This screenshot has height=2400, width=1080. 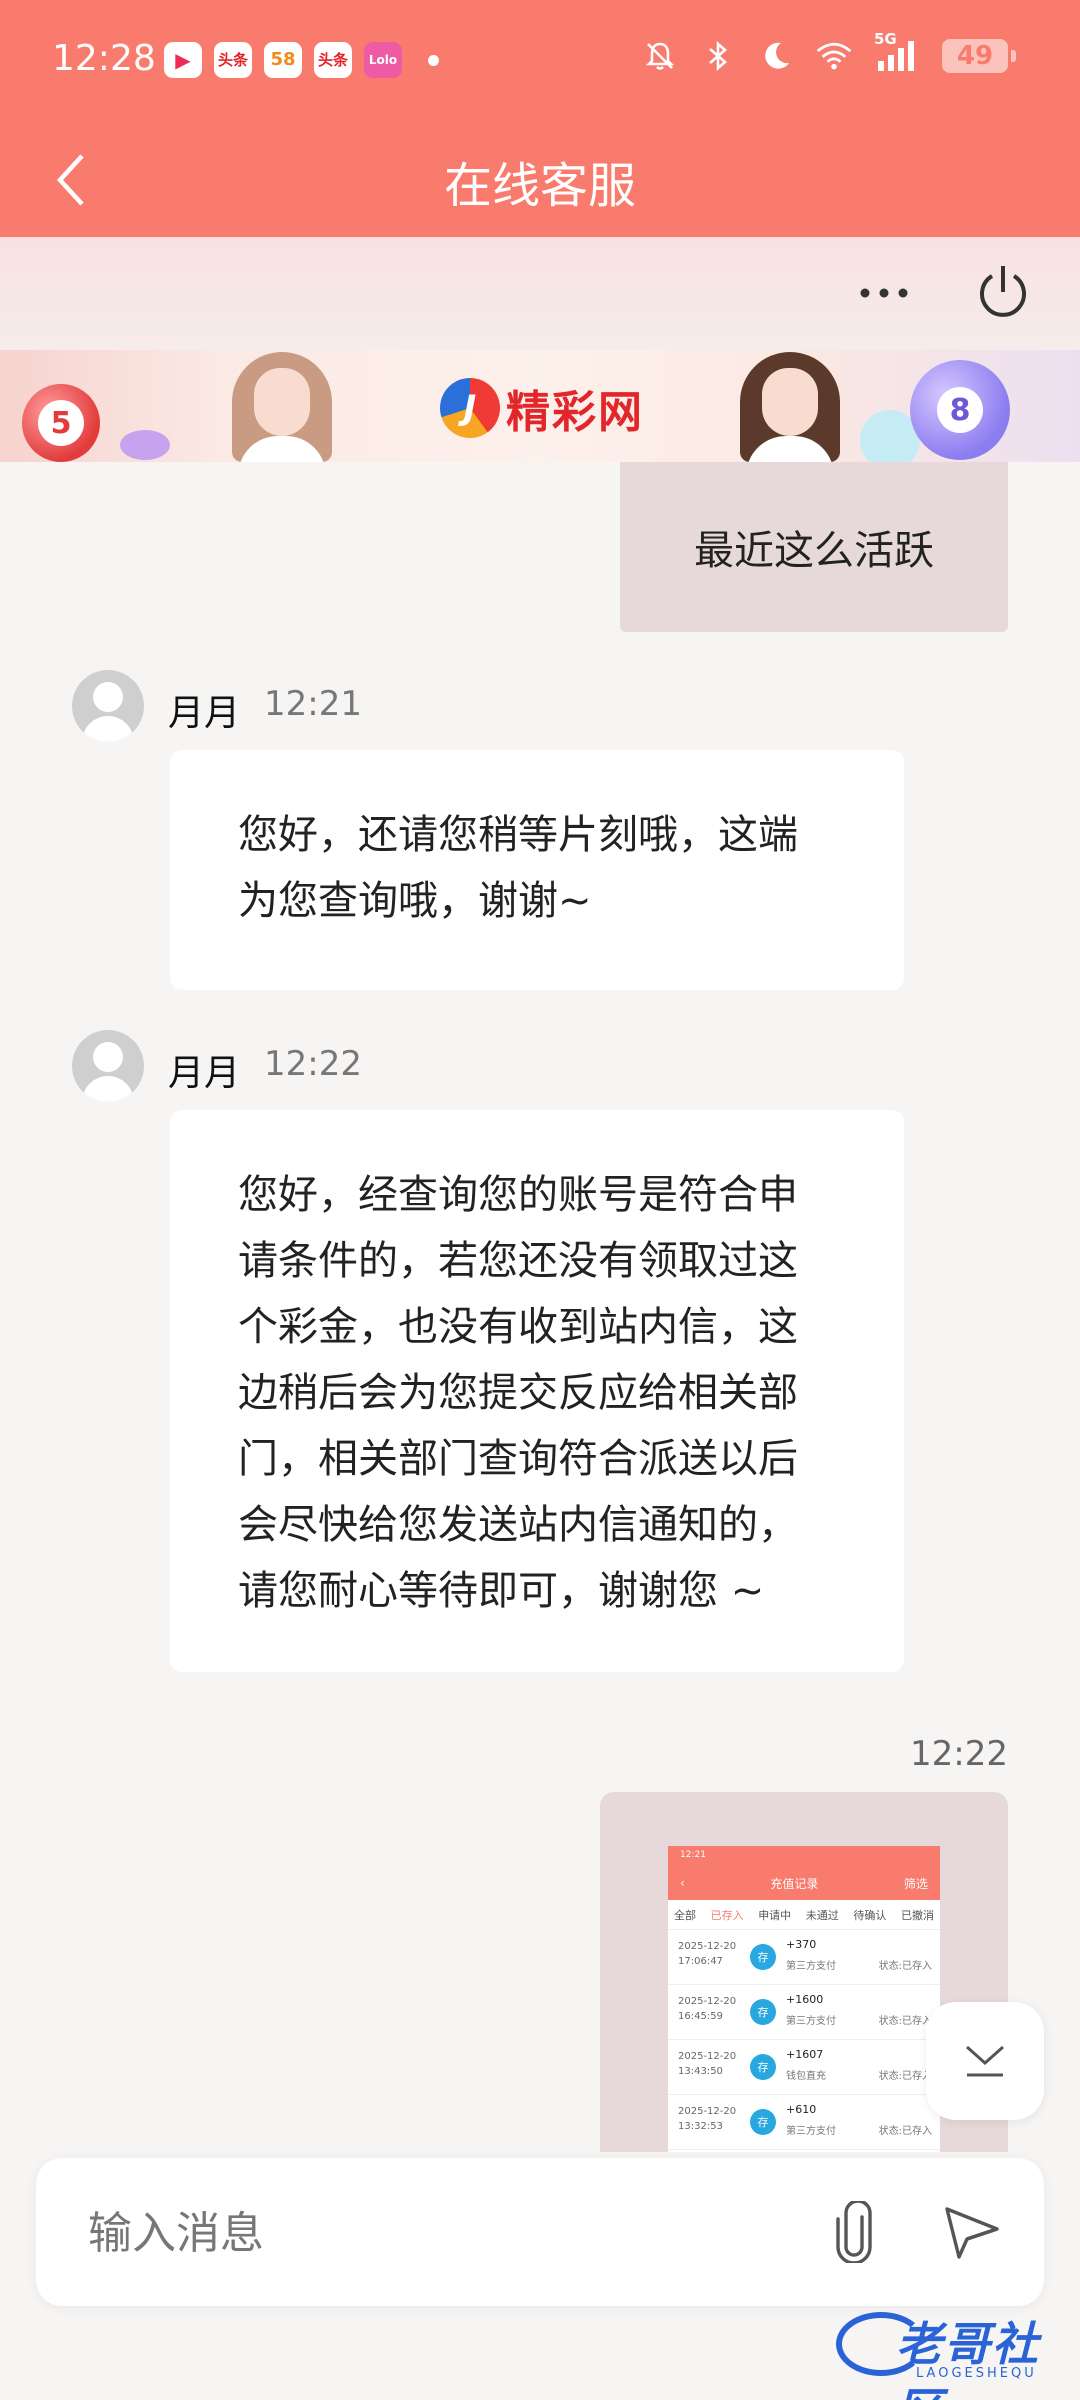 I want to click on system-icons: 5G 49, so click(x=829, y=52).